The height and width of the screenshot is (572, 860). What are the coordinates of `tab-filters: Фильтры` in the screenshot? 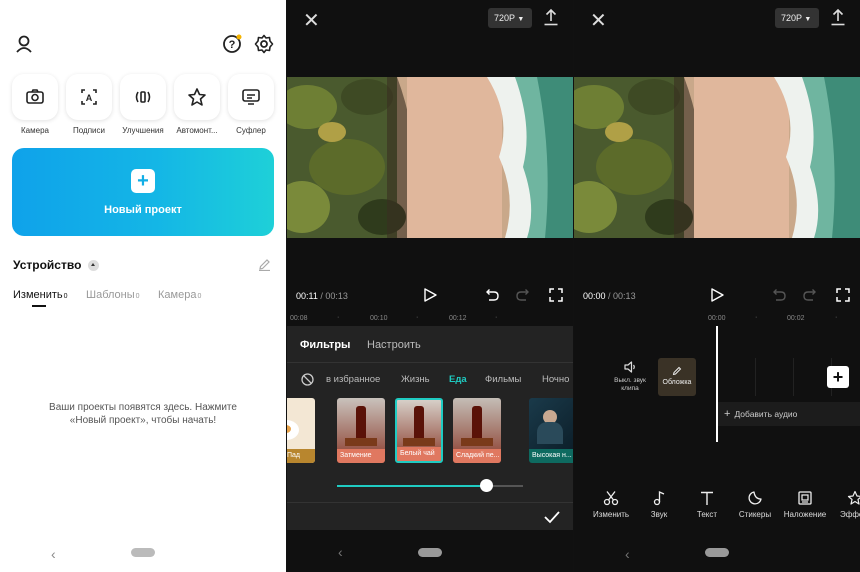 It's located at (325, 345).